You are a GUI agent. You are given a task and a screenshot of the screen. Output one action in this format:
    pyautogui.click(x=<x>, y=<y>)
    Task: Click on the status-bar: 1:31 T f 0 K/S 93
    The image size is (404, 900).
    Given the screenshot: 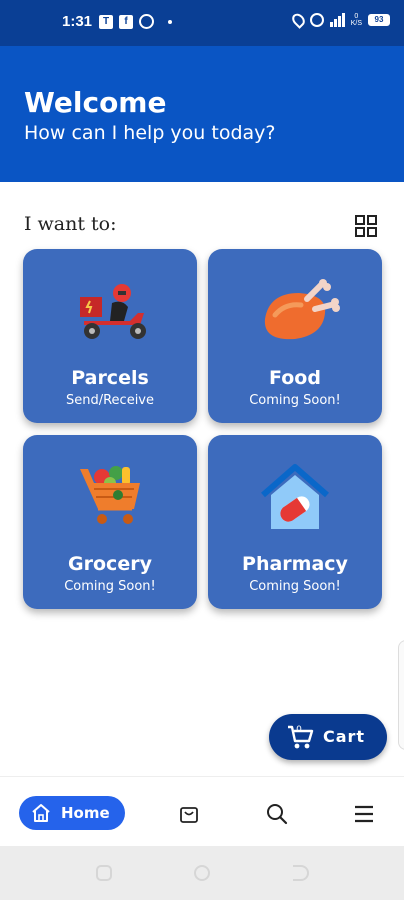 What is the action you would take?
    pyautogui.click(x=202, y=23)
    